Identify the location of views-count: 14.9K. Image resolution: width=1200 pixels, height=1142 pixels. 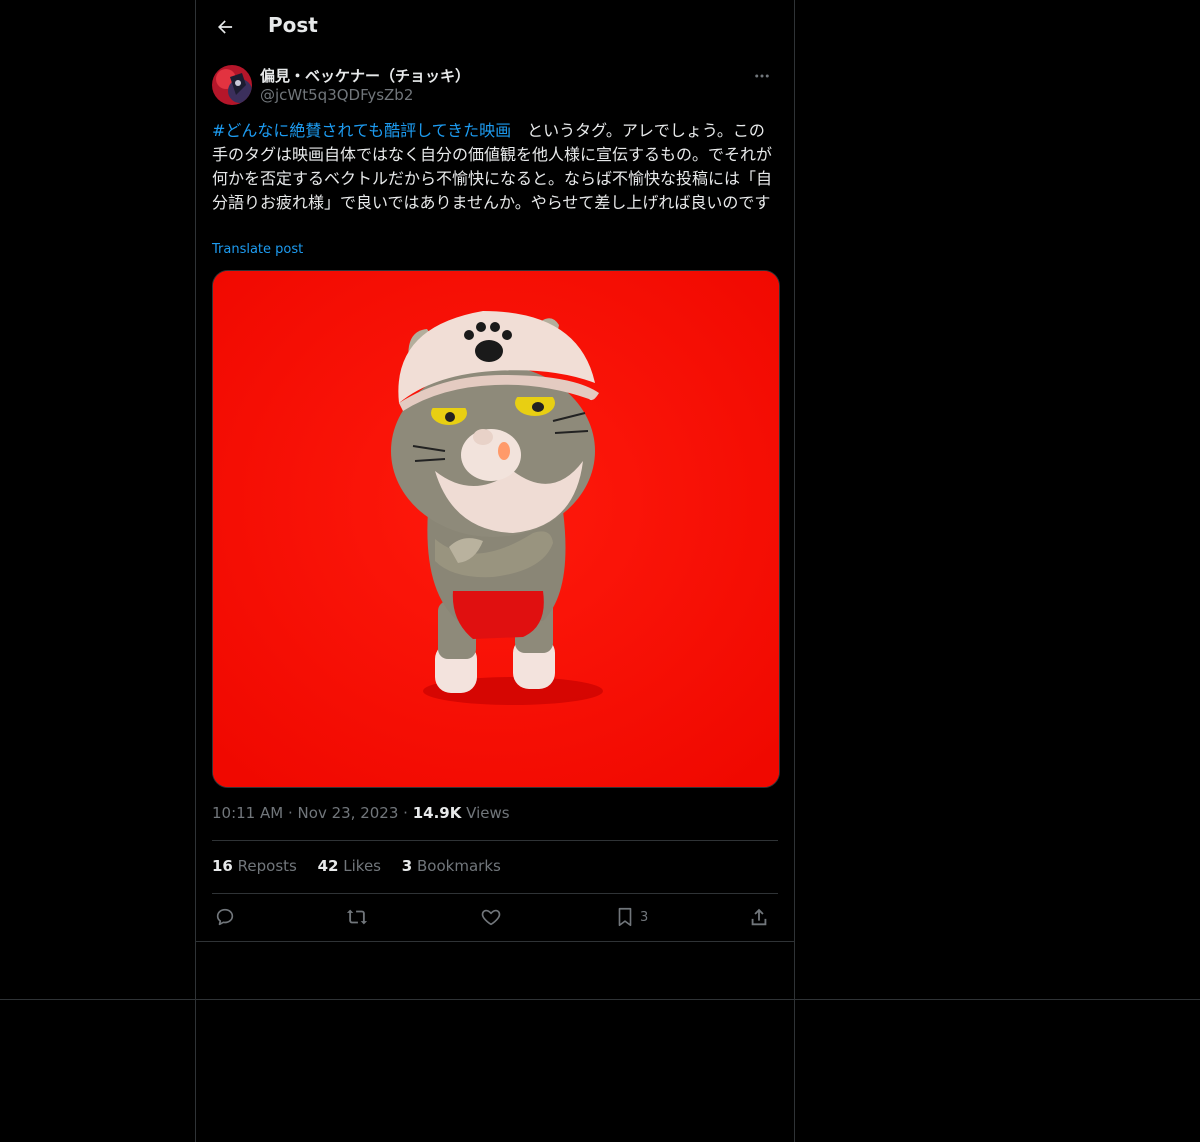
(437, 813).